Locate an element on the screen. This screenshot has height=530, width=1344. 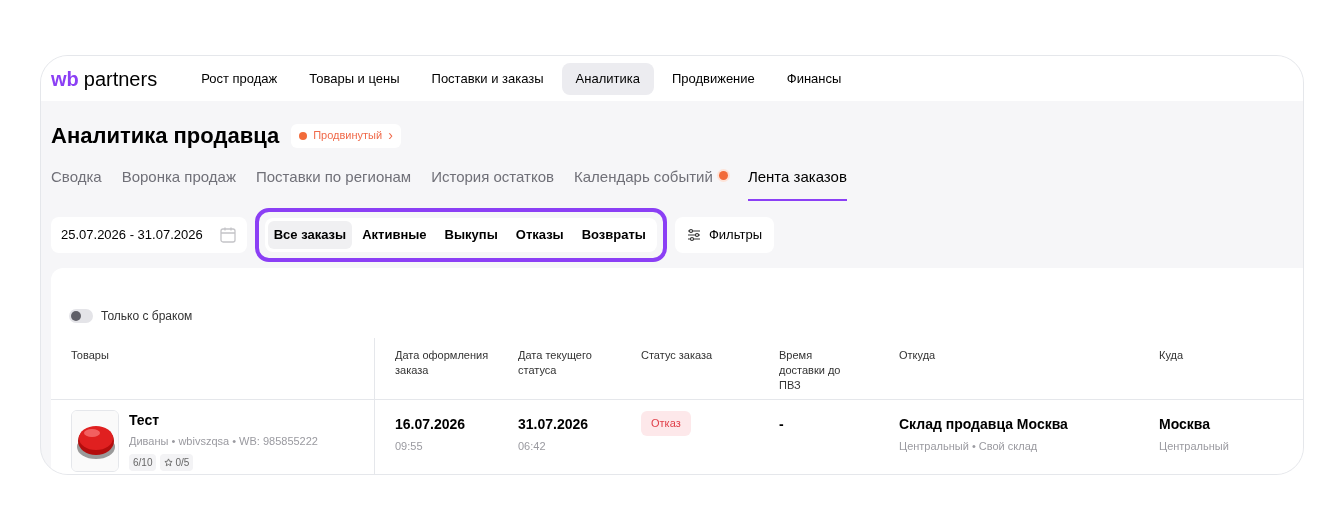
column-header: Статус заказа is located at coordinates (677, 355).